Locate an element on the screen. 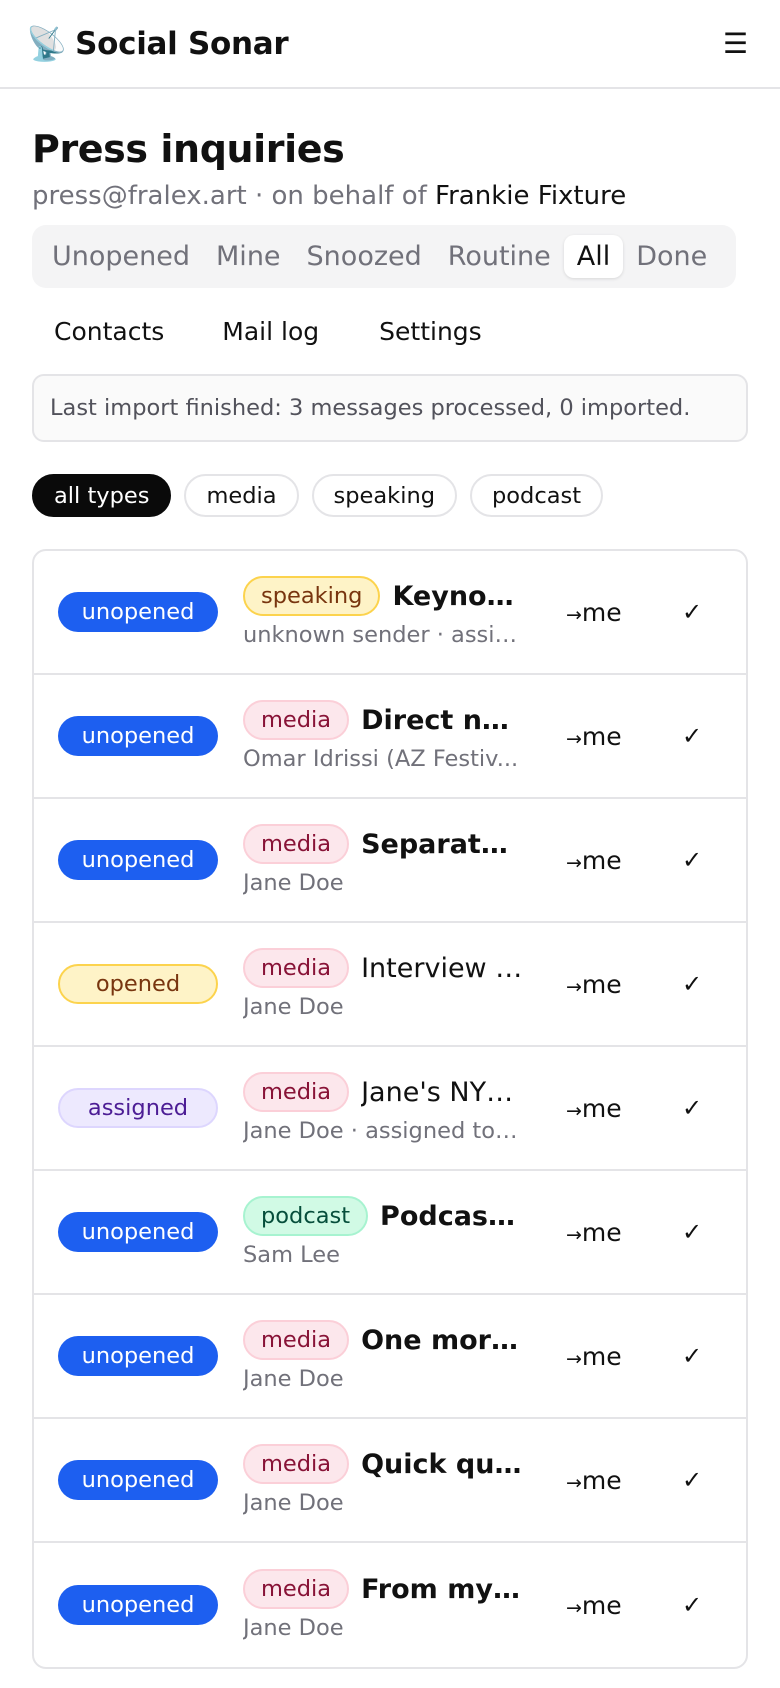 The height and width of the screenshot is (1688, 780). inquiry-summary: media From my n... Jane Doe is located at coordinates (383, 1605).